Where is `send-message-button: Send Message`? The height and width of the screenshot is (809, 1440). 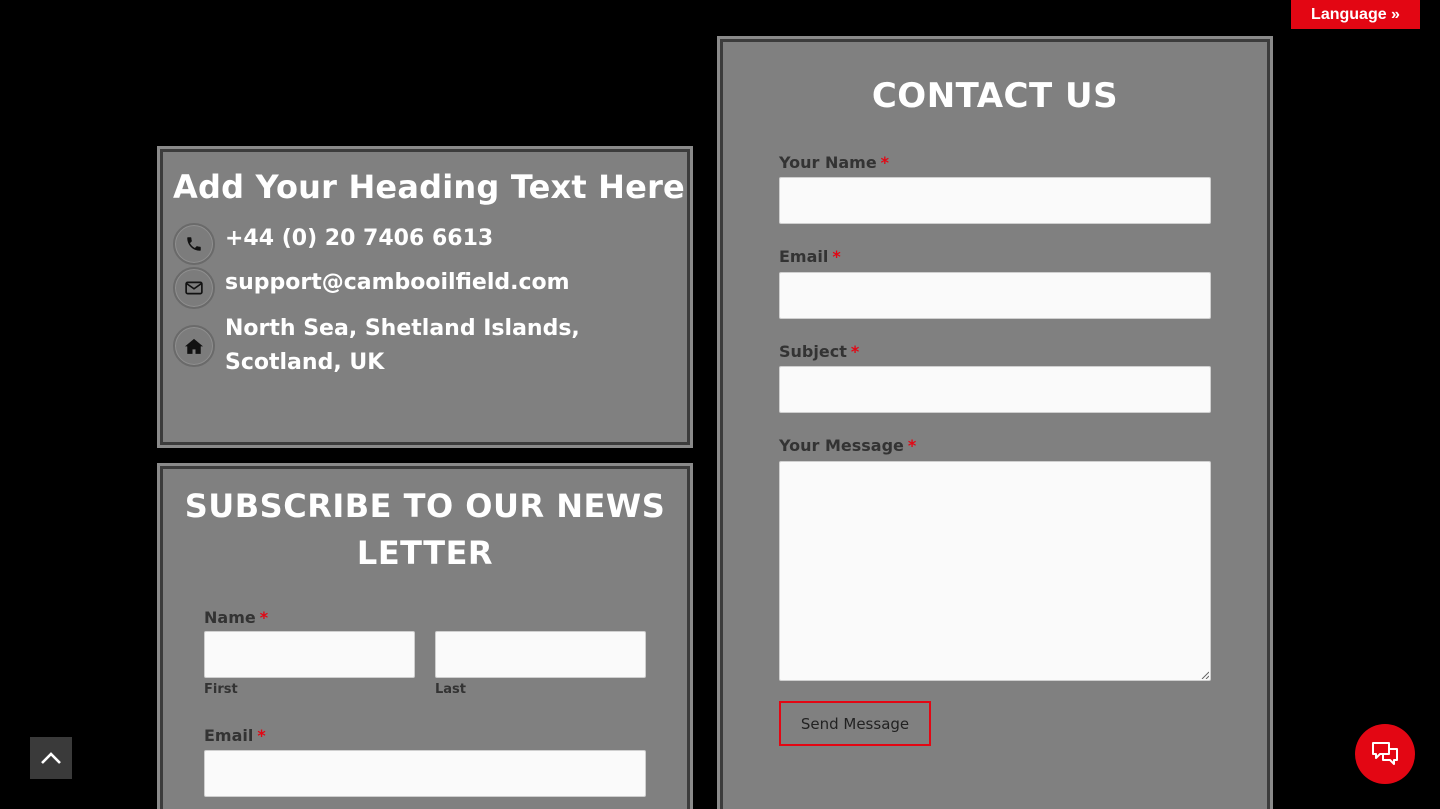 send-message-button: Send Message is located at coordinates (855, 723).